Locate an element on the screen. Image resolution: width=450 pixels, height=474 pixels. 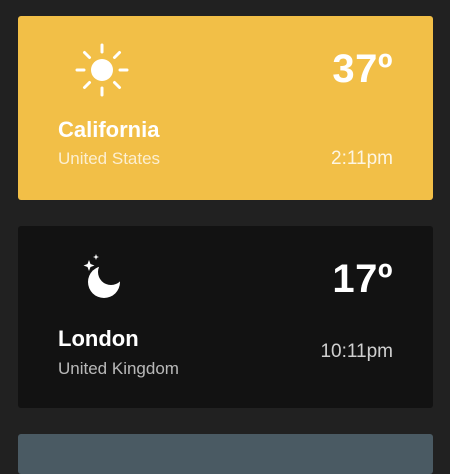
country-name: United States is located at coordinates (109, 158).